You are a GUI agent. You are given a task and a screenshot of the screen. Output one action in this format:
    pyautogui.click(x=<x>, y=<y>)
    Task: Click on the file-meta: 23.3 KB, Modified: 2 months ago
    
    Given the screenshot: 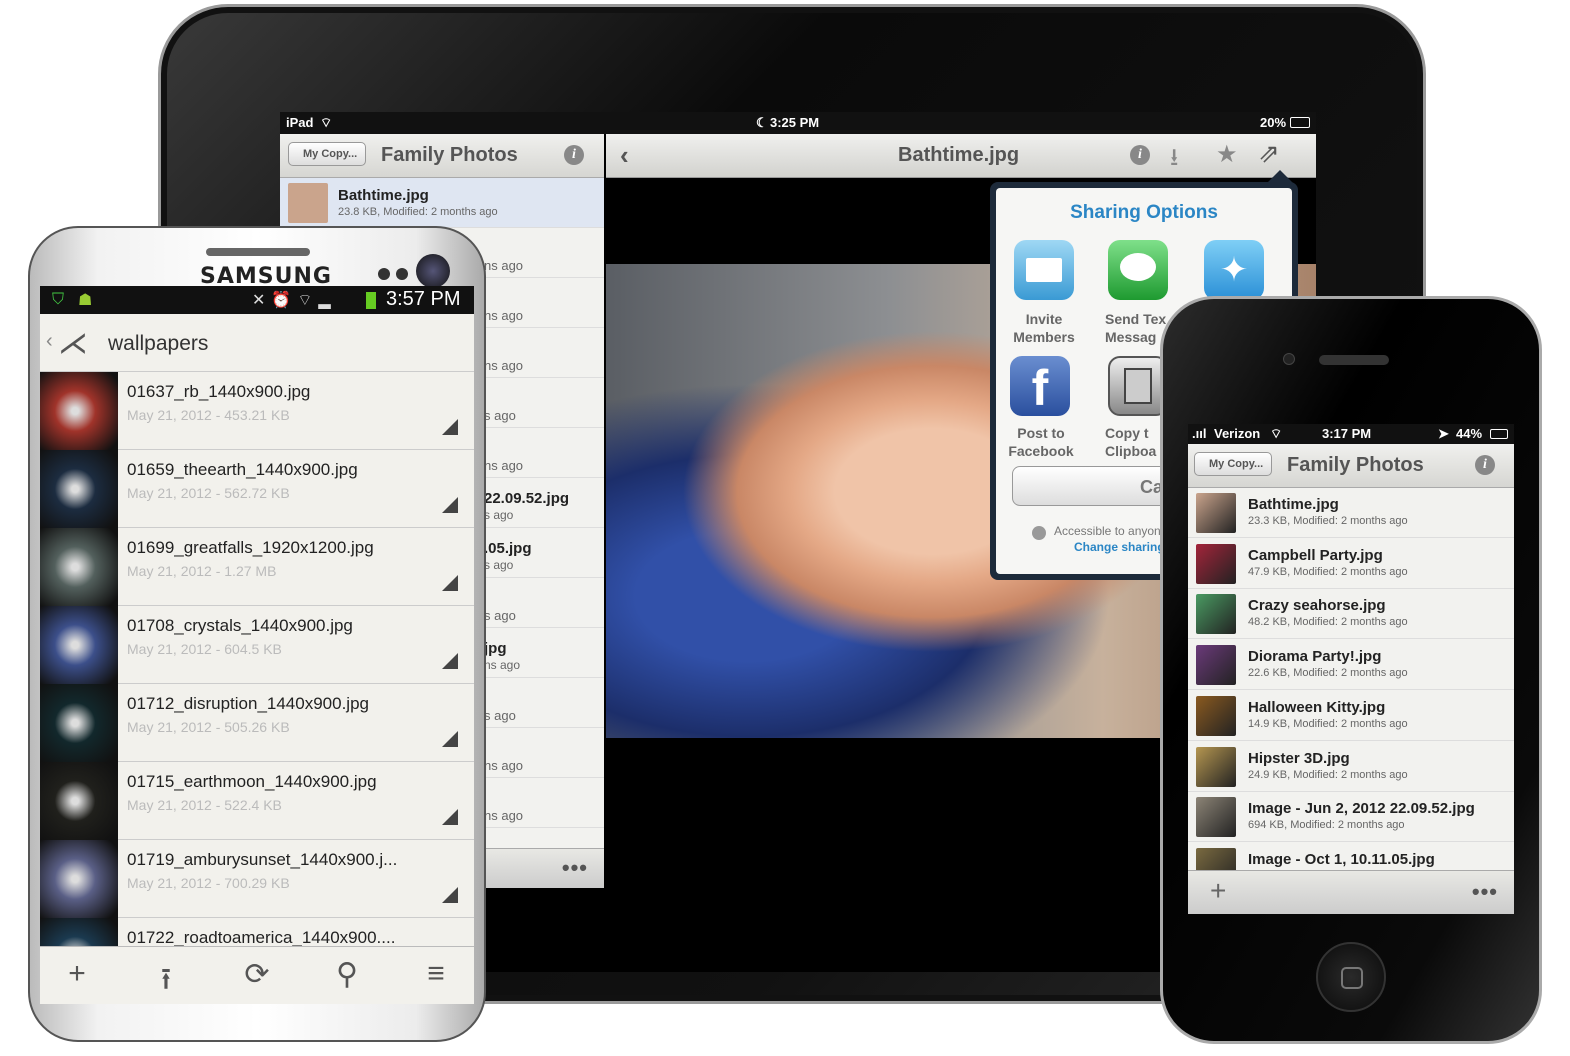 What is the action you would take?
    pyautogui.click(x=1328, y=521)
    